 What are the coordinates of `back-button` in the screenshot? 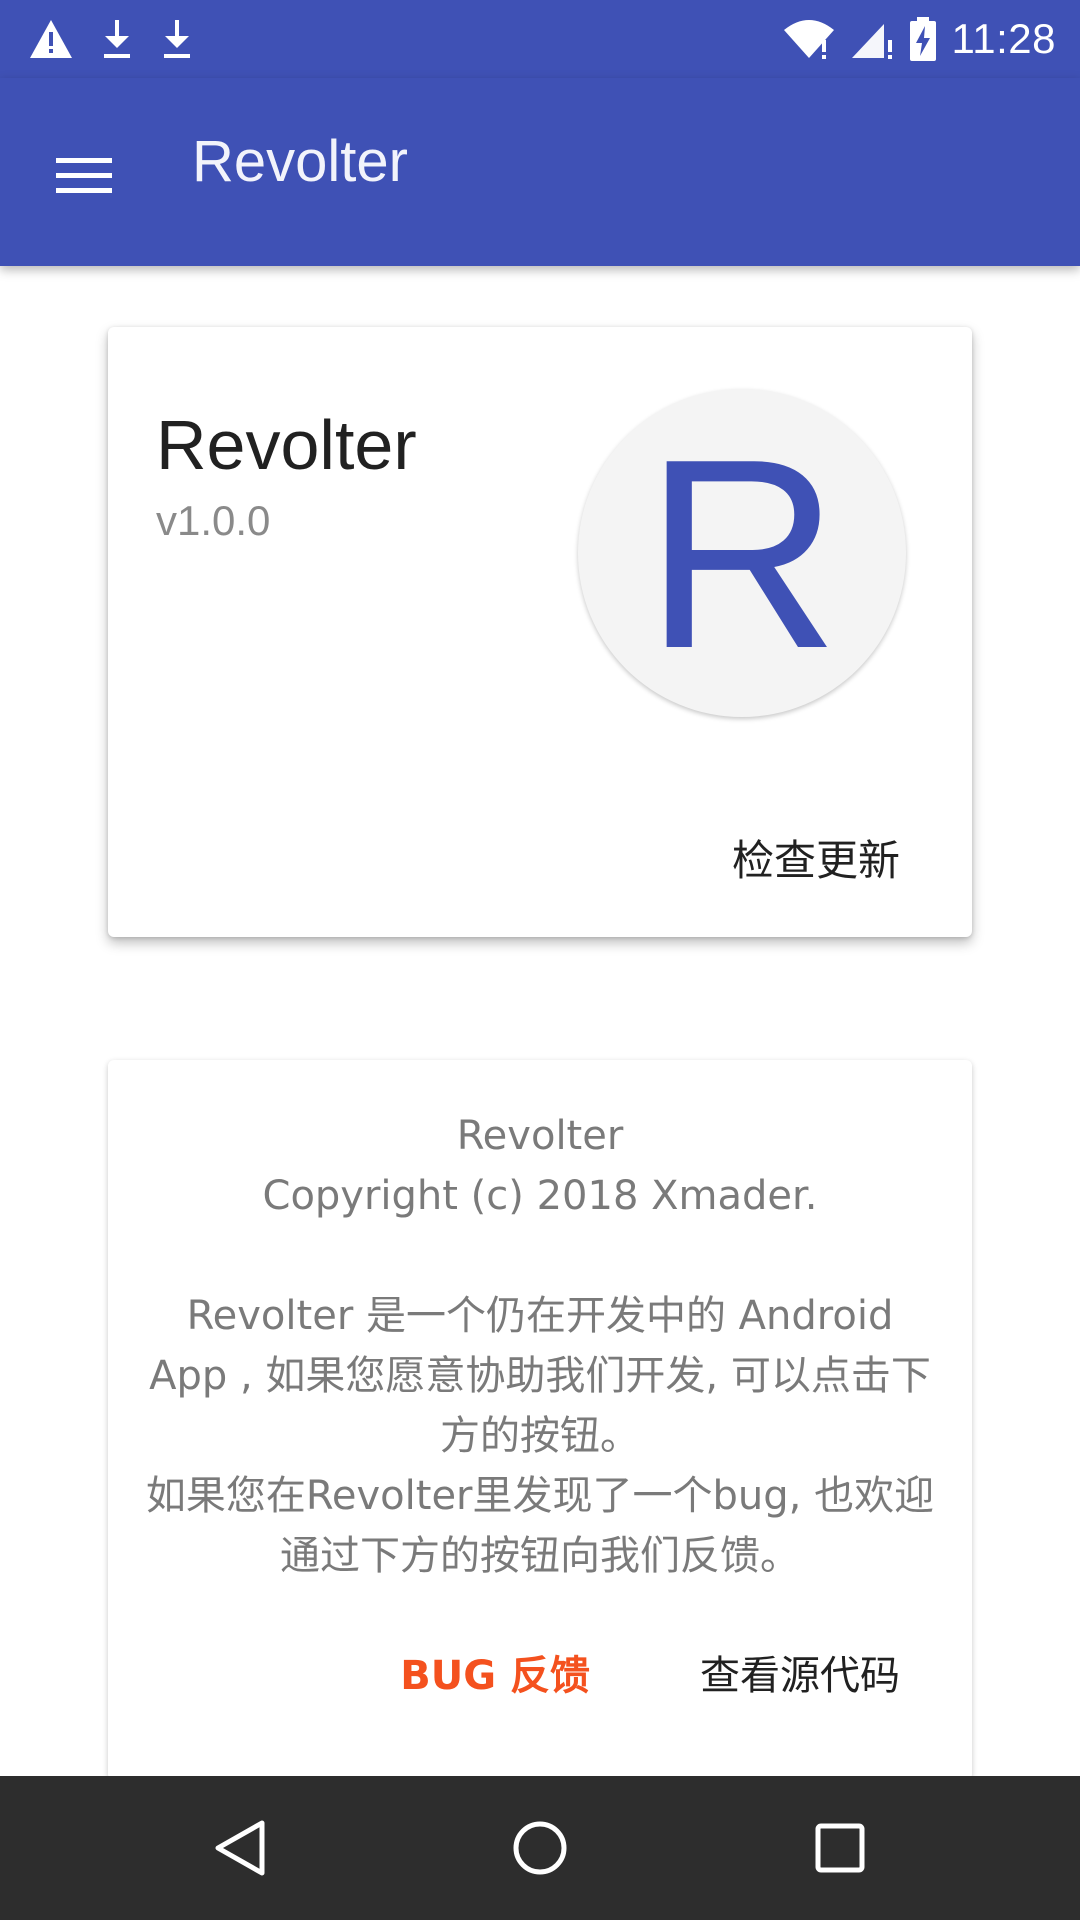 It's located at (240, 1848).